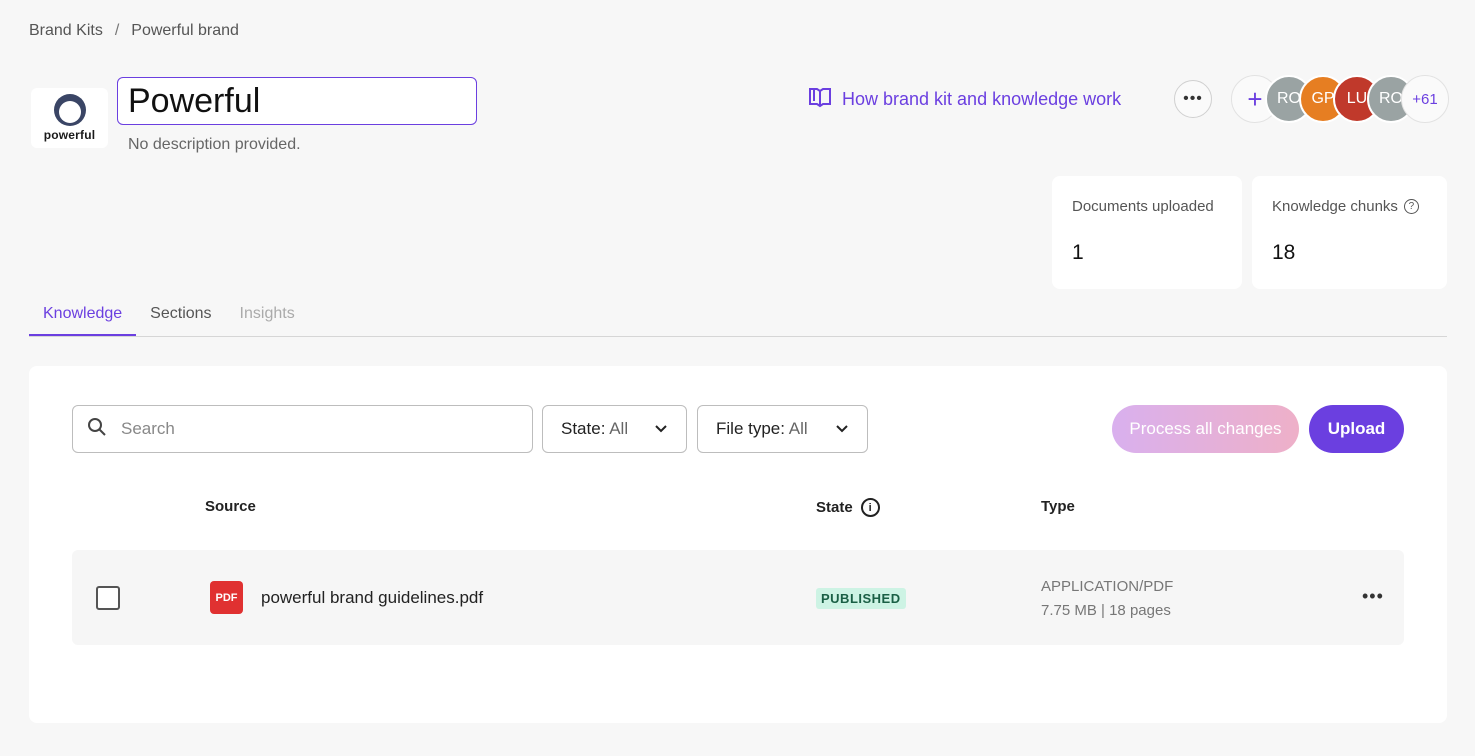  I want to click on documents-uploaded-card: Documents uploaded 1, so click(1147, 232).